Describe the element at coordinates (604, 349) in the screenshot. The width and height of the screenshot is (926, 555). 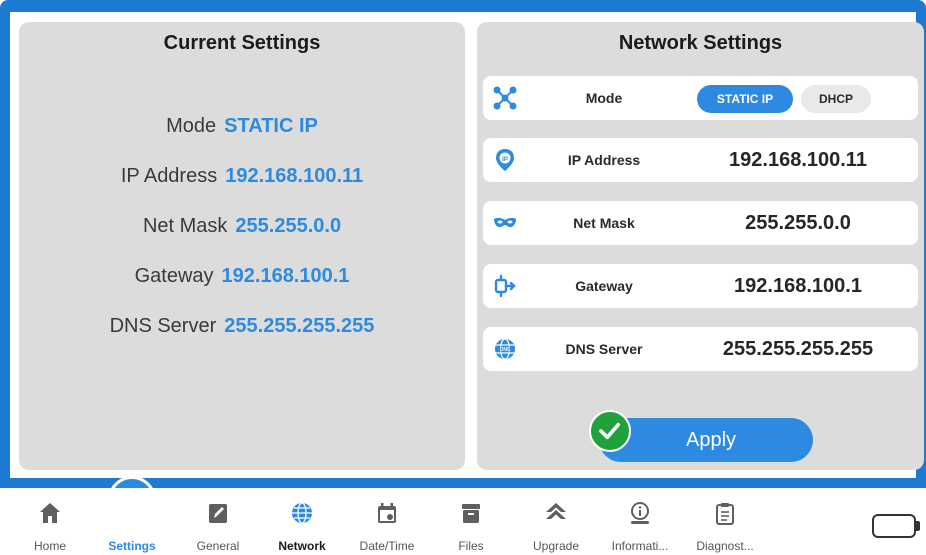
I see `dns-server-label: DNS Server` at that location.